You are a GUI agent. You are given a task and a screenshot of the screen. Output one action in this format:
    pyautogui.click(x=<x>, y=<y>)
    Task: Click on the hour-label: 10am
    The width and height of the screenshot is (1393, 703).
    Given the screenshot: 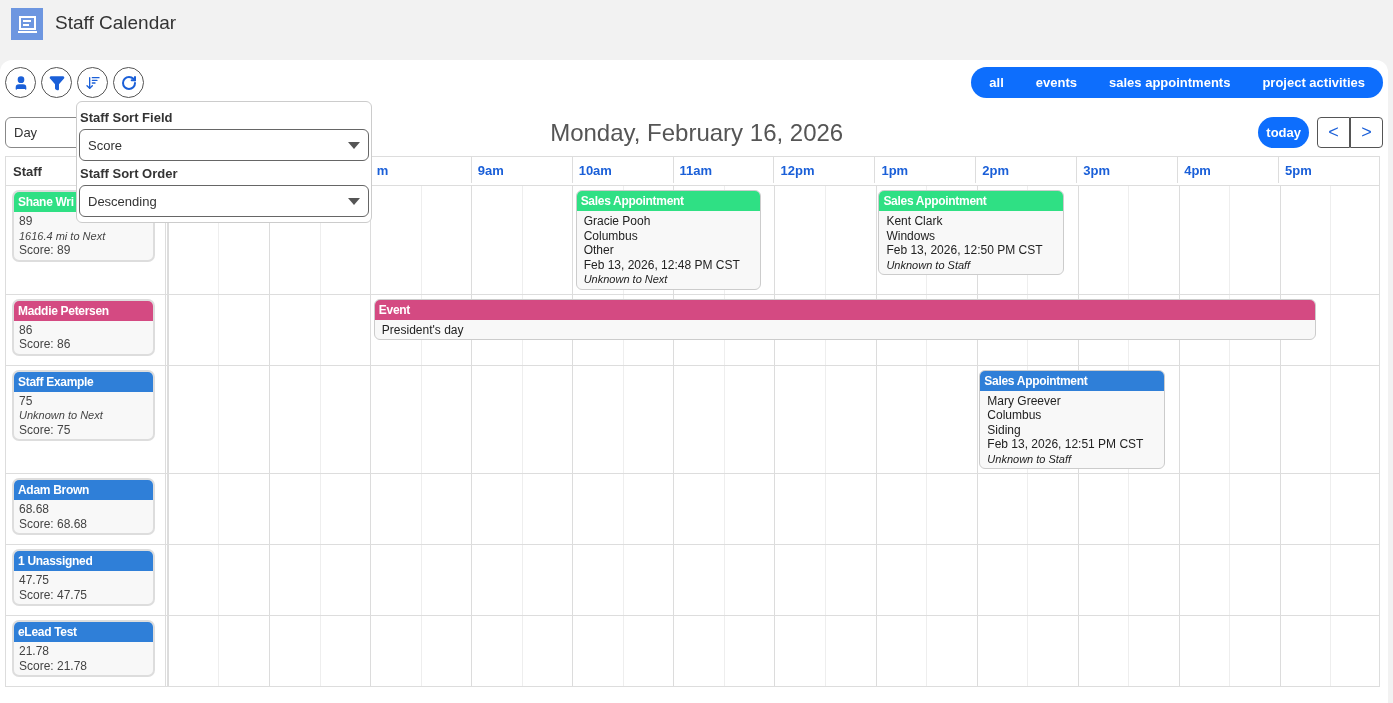 What is the action you would take?
    pyautogui.click(x=622, y=170)
    